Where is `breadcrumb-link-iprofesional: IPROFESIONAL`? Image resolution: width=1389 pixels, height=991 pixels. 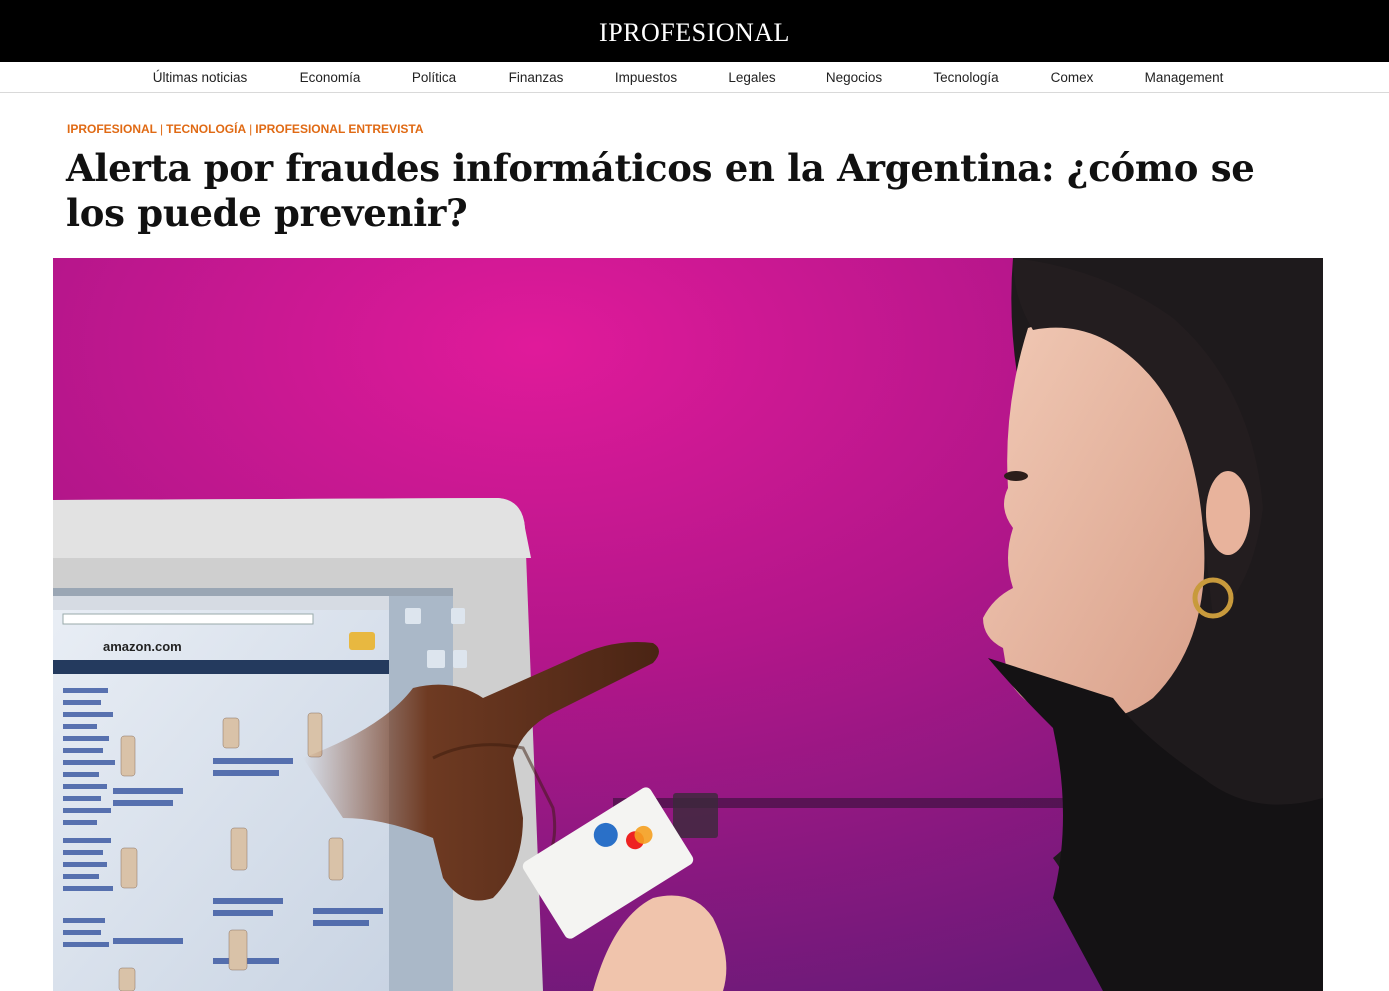 breadcrumb-link-iprofesional: IPROFESIONAL is located at coordinates (112, 129).